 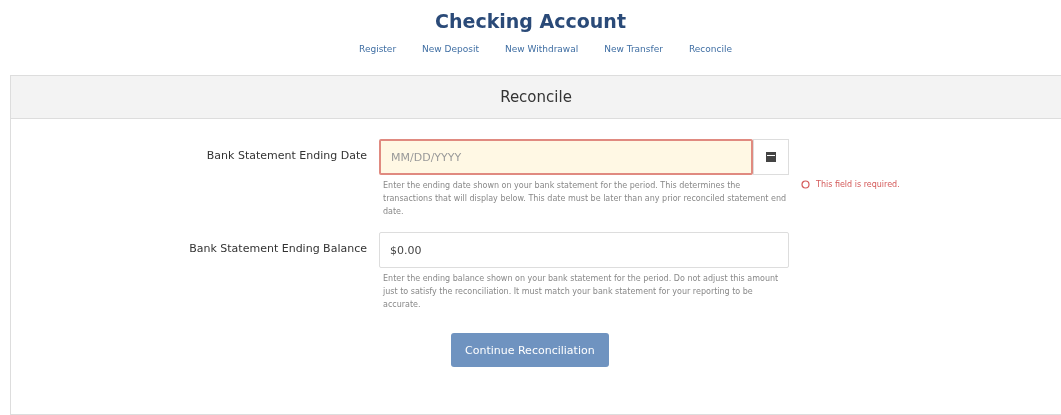 What do you see at coordinates (530, 350) in the screenshot?
I see `continue-button: Continue Reconciliation` at bounding box center [530, 350].